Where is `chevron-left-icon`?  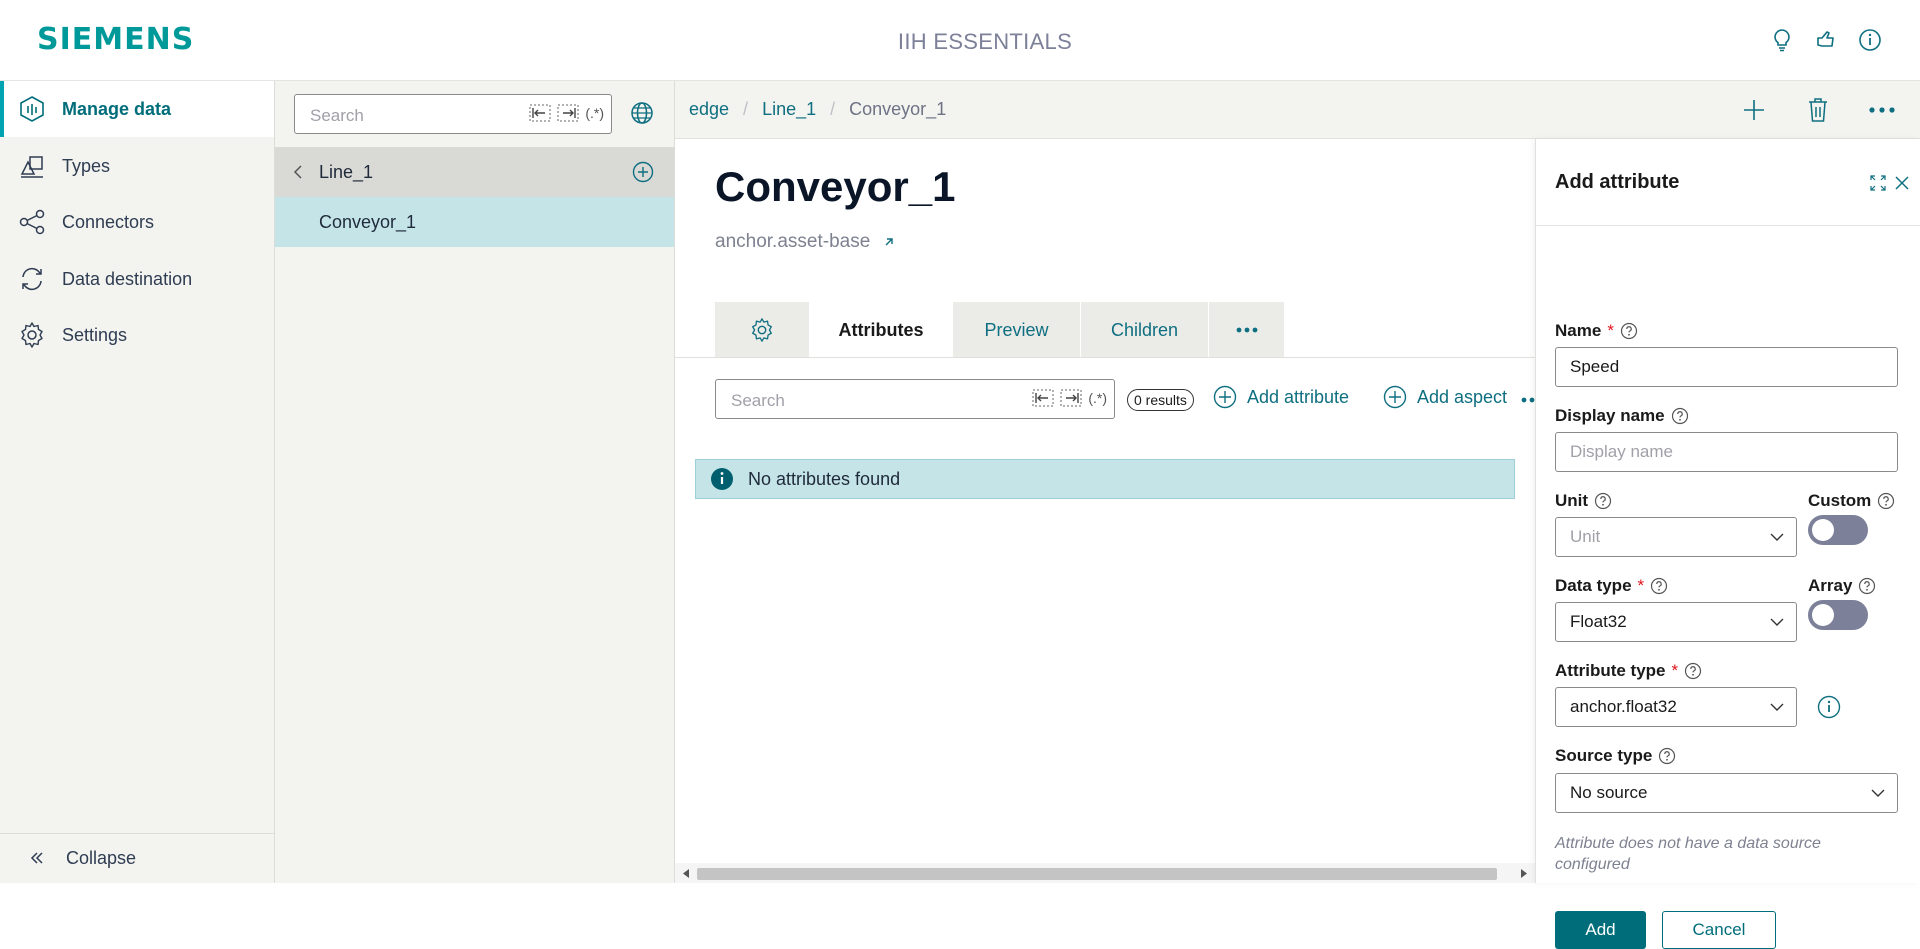 chevron-left-icon is located at coordinates (298, 172).